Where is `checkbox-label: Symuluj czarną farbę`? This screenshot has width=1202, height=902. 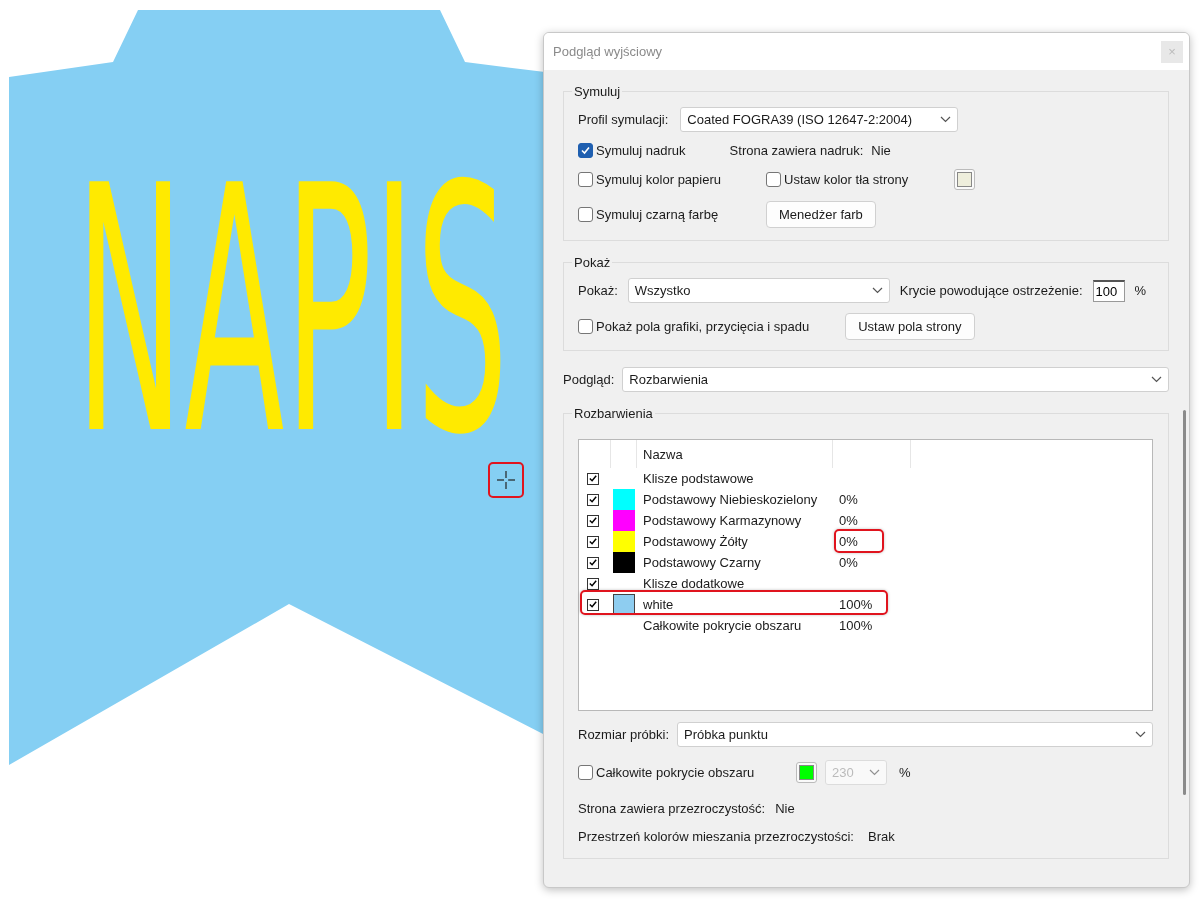
checkbox-label: Symuluj czarną farbę is located at coordinates (657, 214).